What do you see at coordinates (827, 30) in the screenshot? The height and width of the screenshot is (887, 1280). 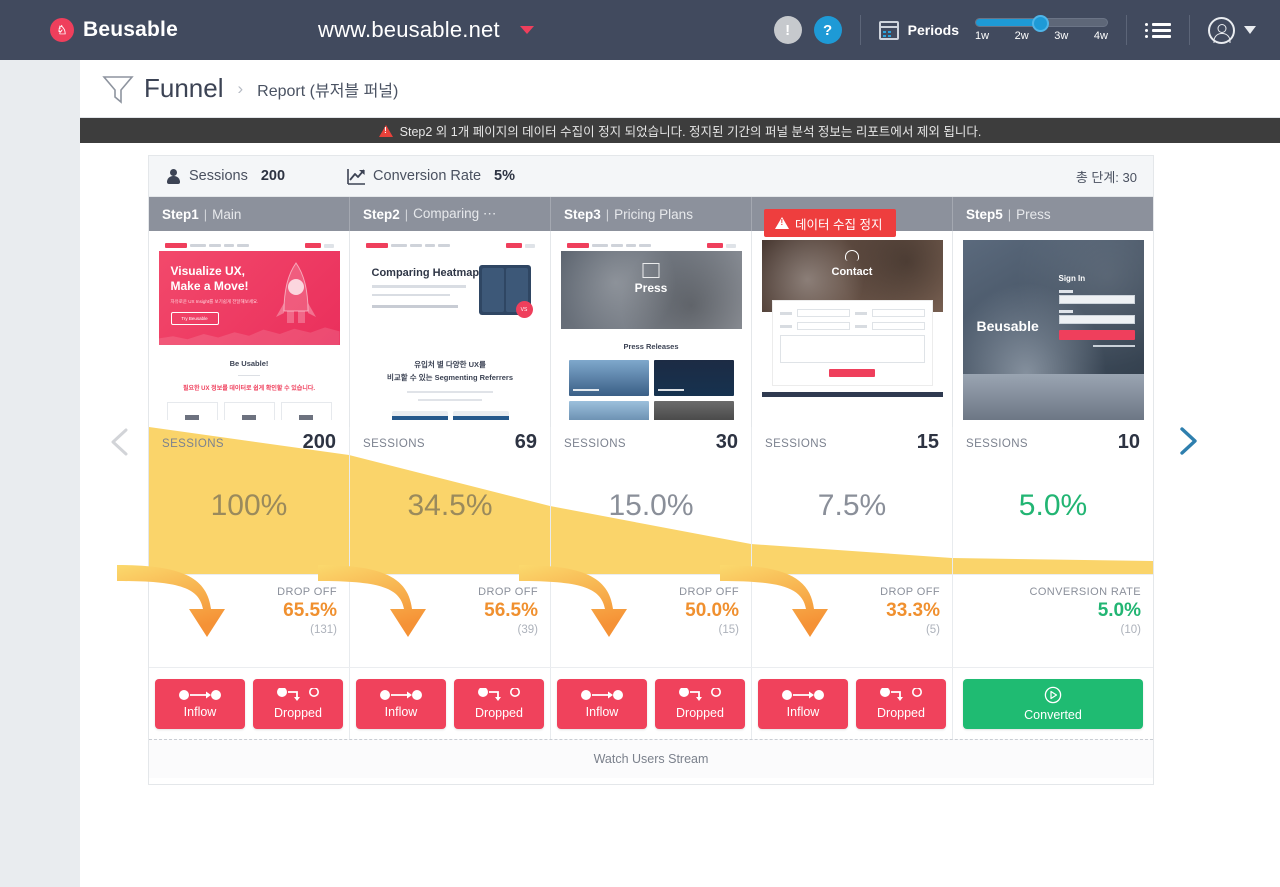 I see `help-icon: ?` at bounding box center [827, 30].